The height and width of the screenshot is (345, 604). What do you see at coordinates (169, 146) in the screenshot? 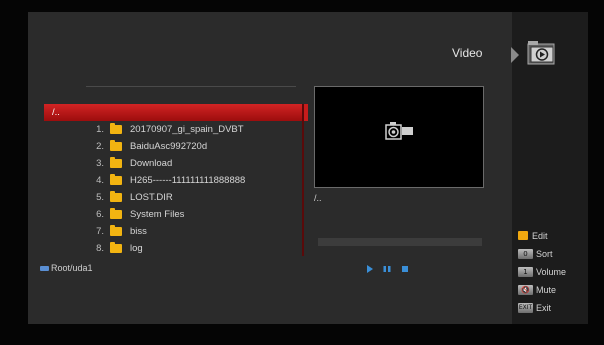
I see `list-item-label: BaiduAsc992720d` at bounding box center [169, 146].